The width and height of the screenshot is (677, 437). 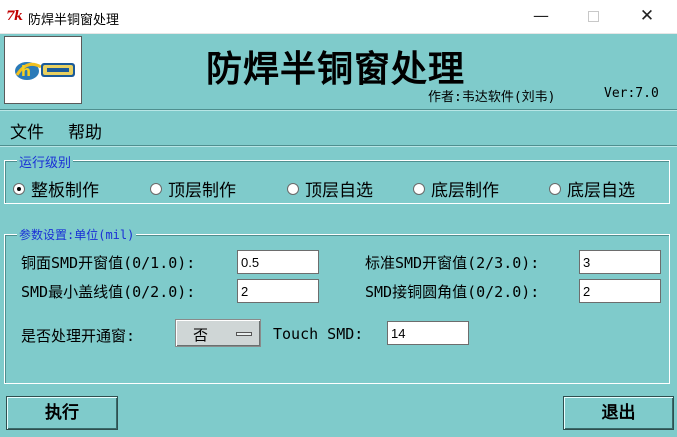 What do you see at coordinates (62, 413) in the screenshot?
I see `run-button: 执行` at bounding box center [62, 413].